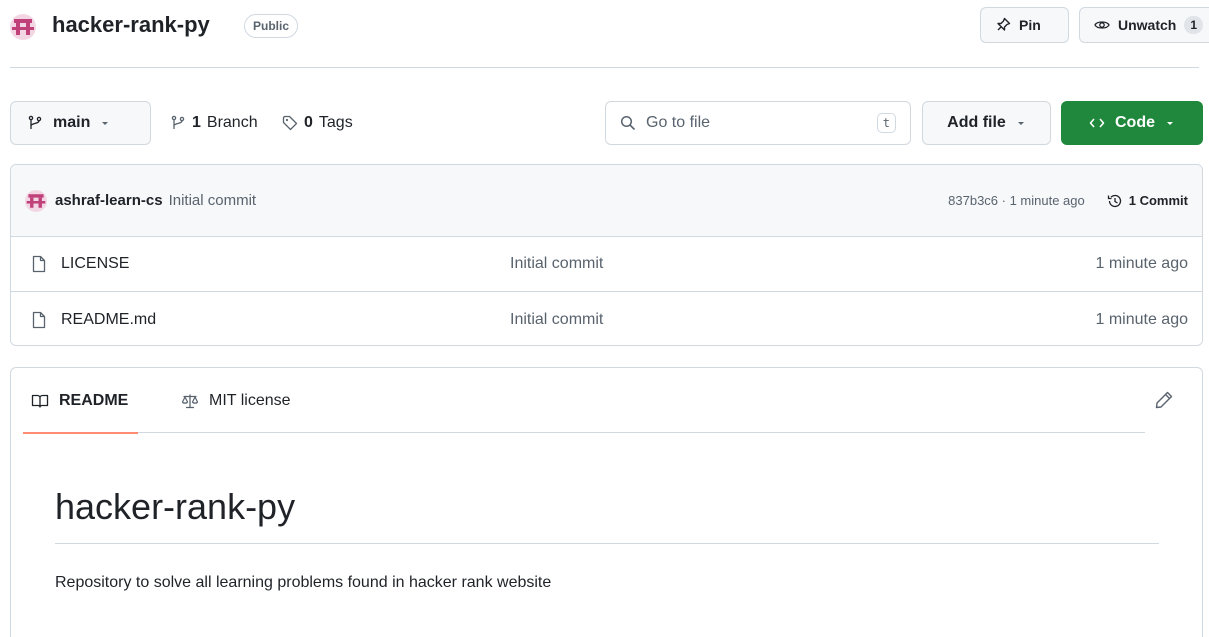 This screenshot has width=1209, height=637. What do you see at coordinates (23, 27) in the screenshot?
I see `repo-owner-avatar` at bounding box center [23, 27].